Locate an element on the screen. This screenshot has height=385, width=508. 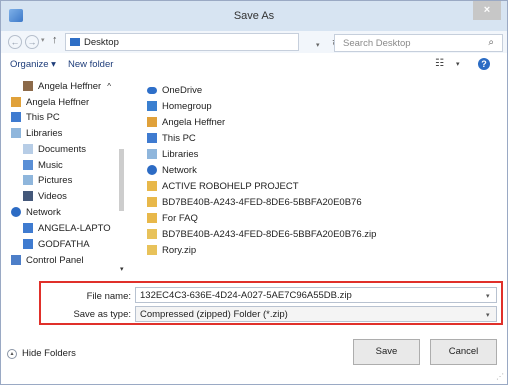
cancel-button: Cancel is located at coordinates (463, 352).